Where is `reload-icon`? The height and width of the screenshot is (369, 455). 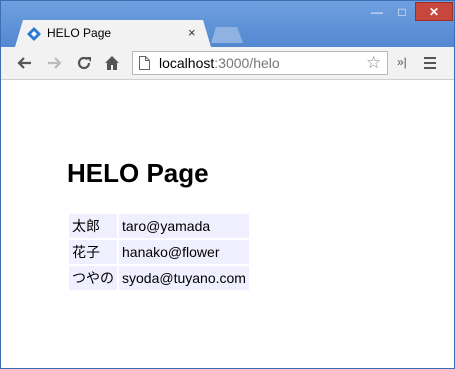 reload-icon is located at coordinates (84, 63).